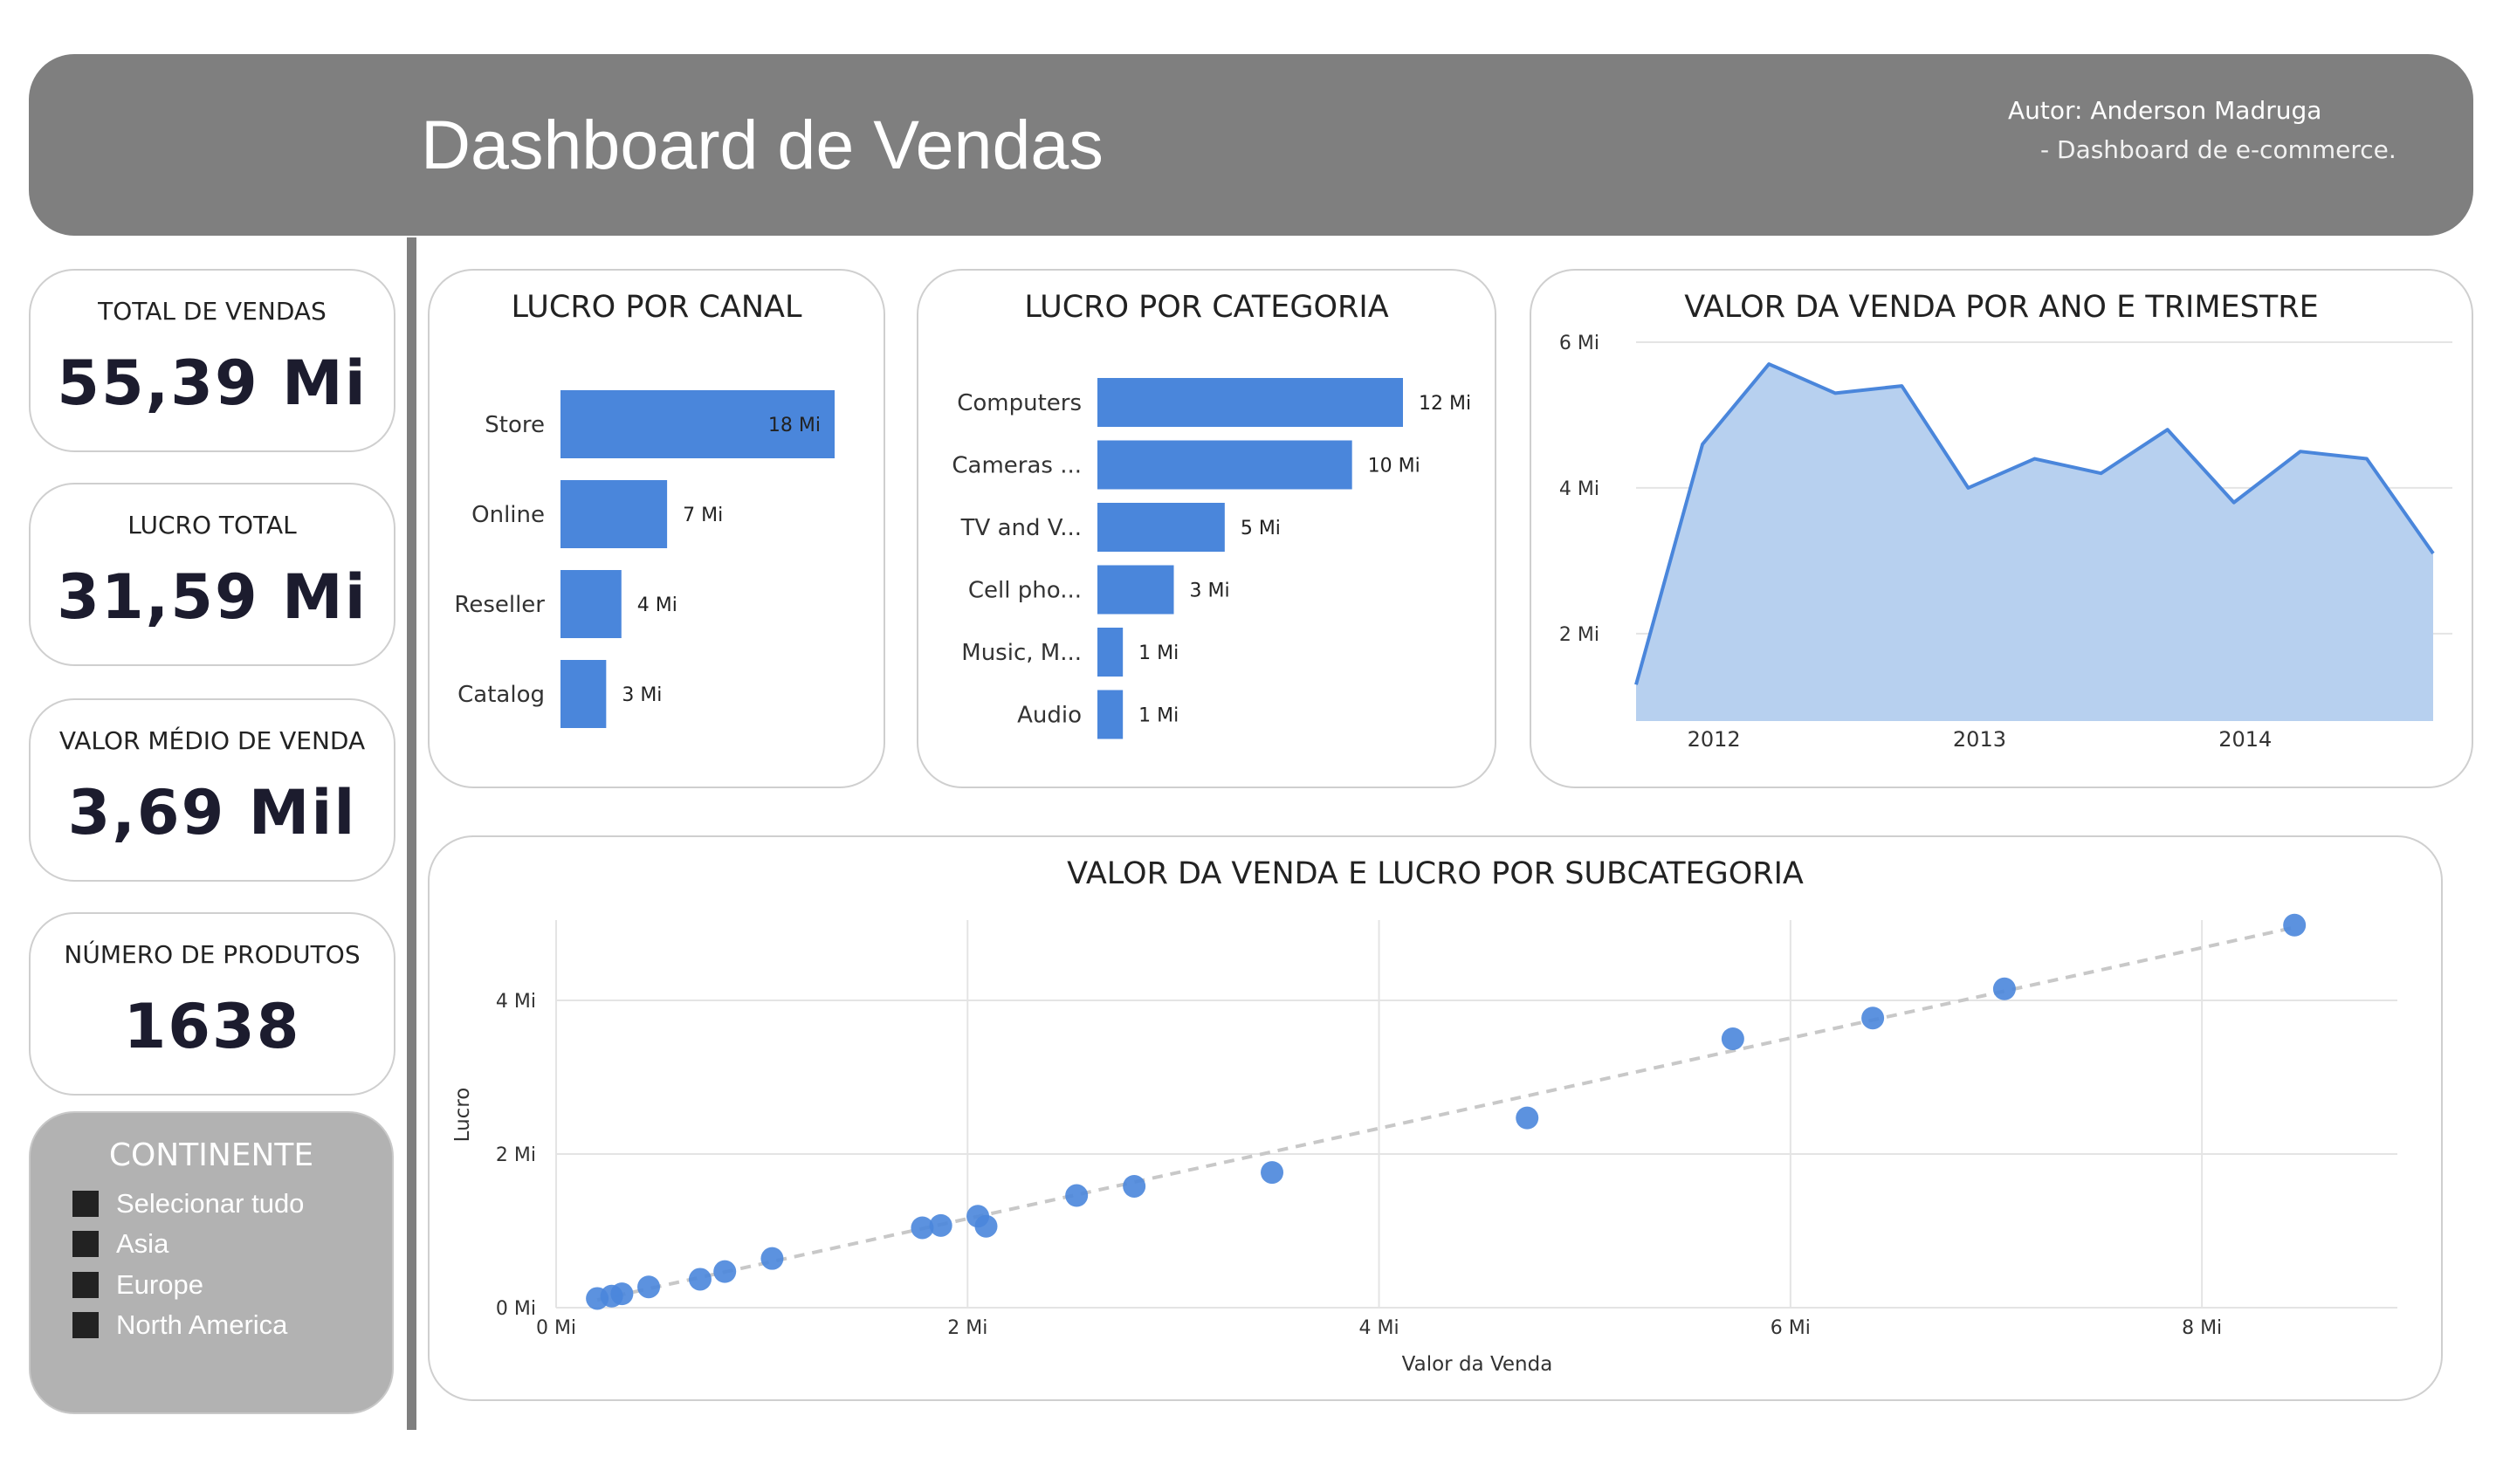 The width and height of the screenshot is (2503, 1484). Describe the element at coordinates (211, 1155) in the screenshot. I see `slicer-title: CONTINENTE` at that location.